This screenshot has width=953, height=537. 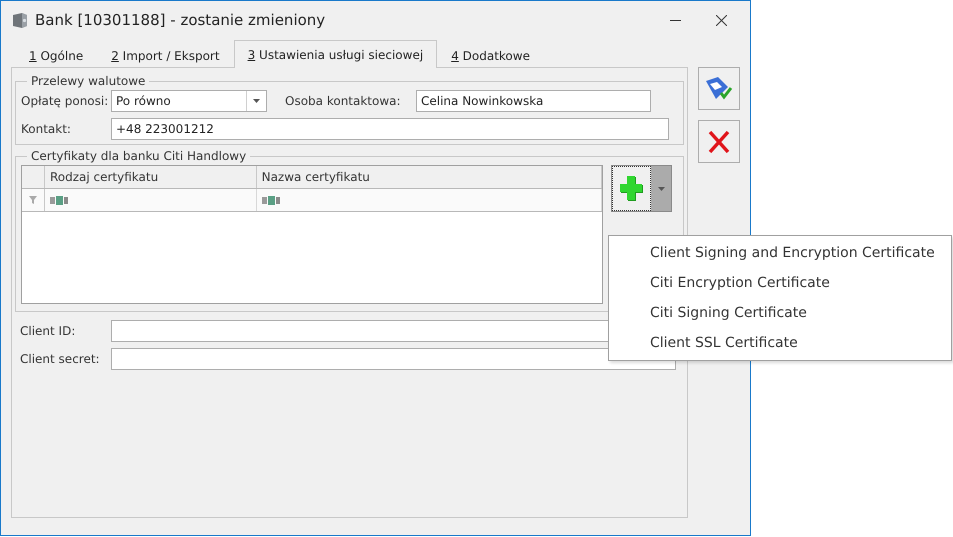 I want to click on field-label: Kontakt:, so click(x=46, y=129).